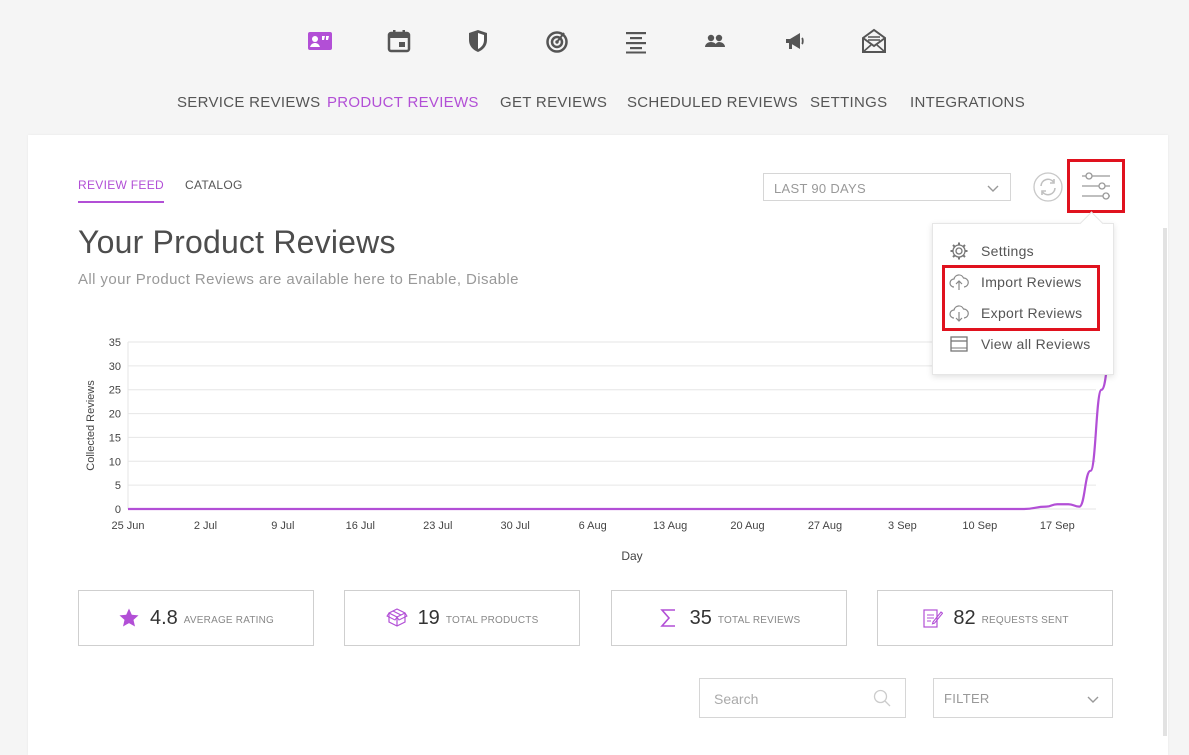 This screenshot has height=755, width=1189. Describe the element at coordinates (967, 102) in the screenshot. I see `nav-integrations: INTEGRATIONS` at that location.